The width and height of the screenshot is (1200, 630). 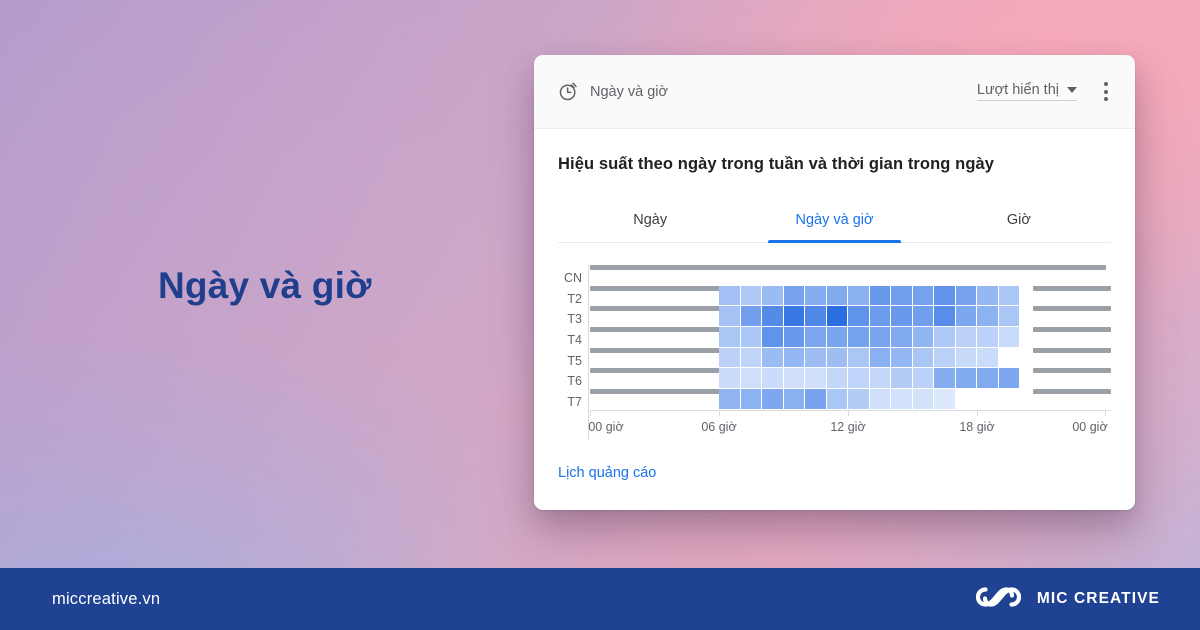 What do you see at coordinates (834, 221) in the screenshot?
I see `tab-ngay-va-gio: Ngày và giờ` at bounding box center [834, 221].